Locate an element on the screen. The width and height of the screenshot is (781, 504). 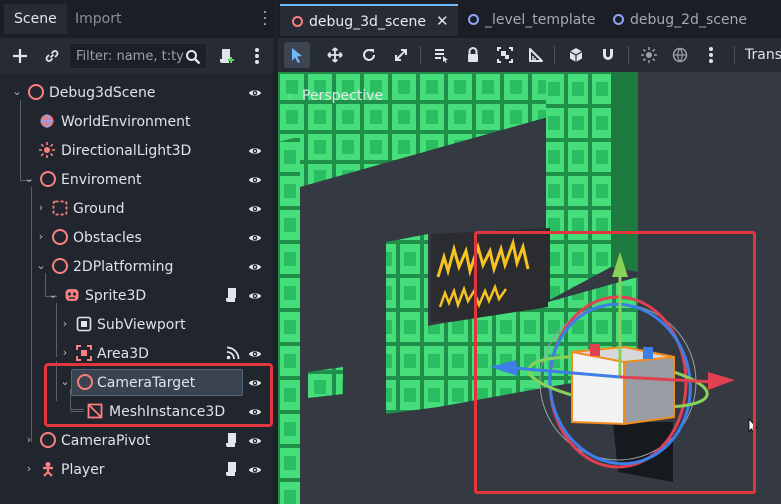
attach-script-button is located at coordinates (227, 56).